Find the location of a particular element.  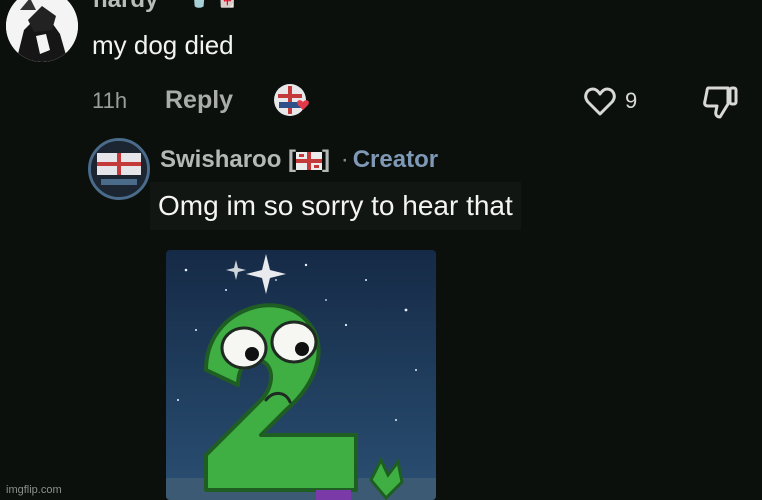

reply-text: Omg im so sorry to hear that is located at coordinates (335, 205).